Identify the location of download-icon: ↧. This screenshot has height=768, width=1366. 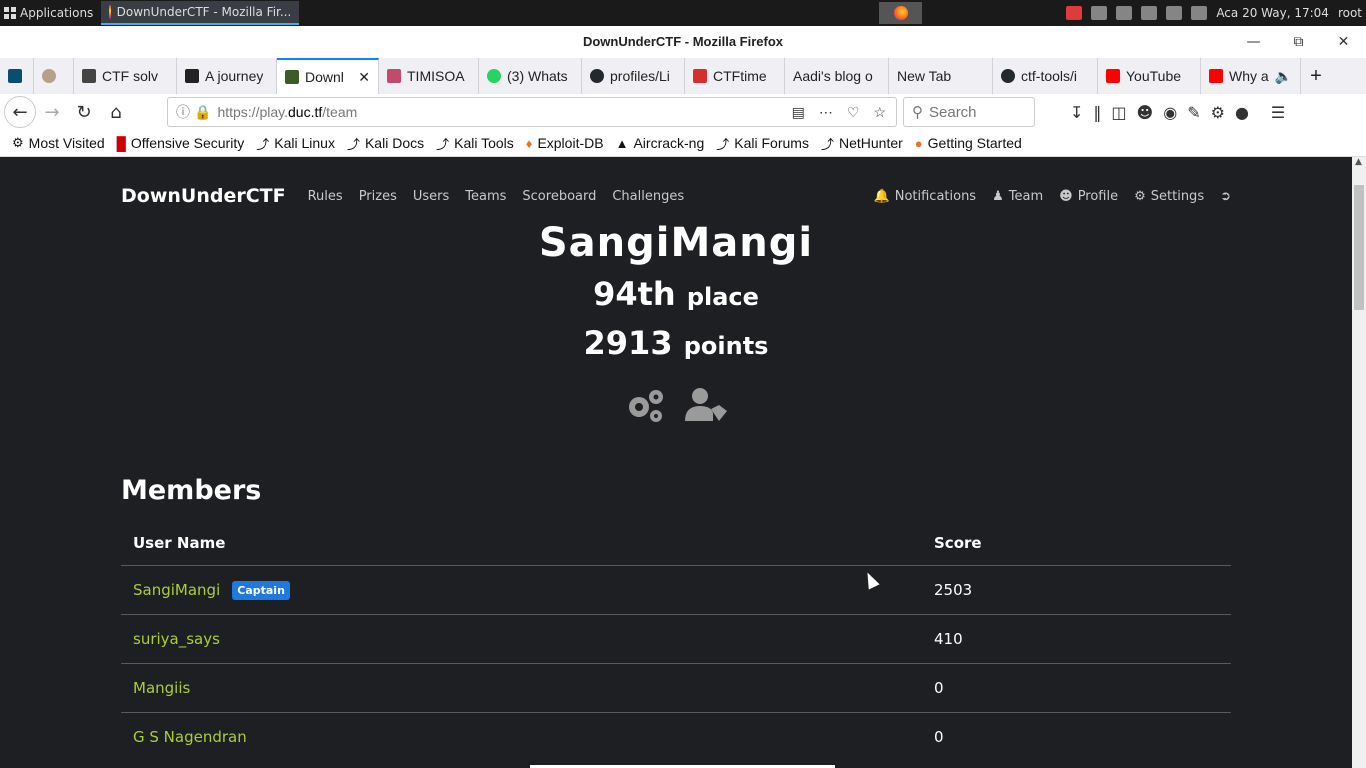
(1076, 112).